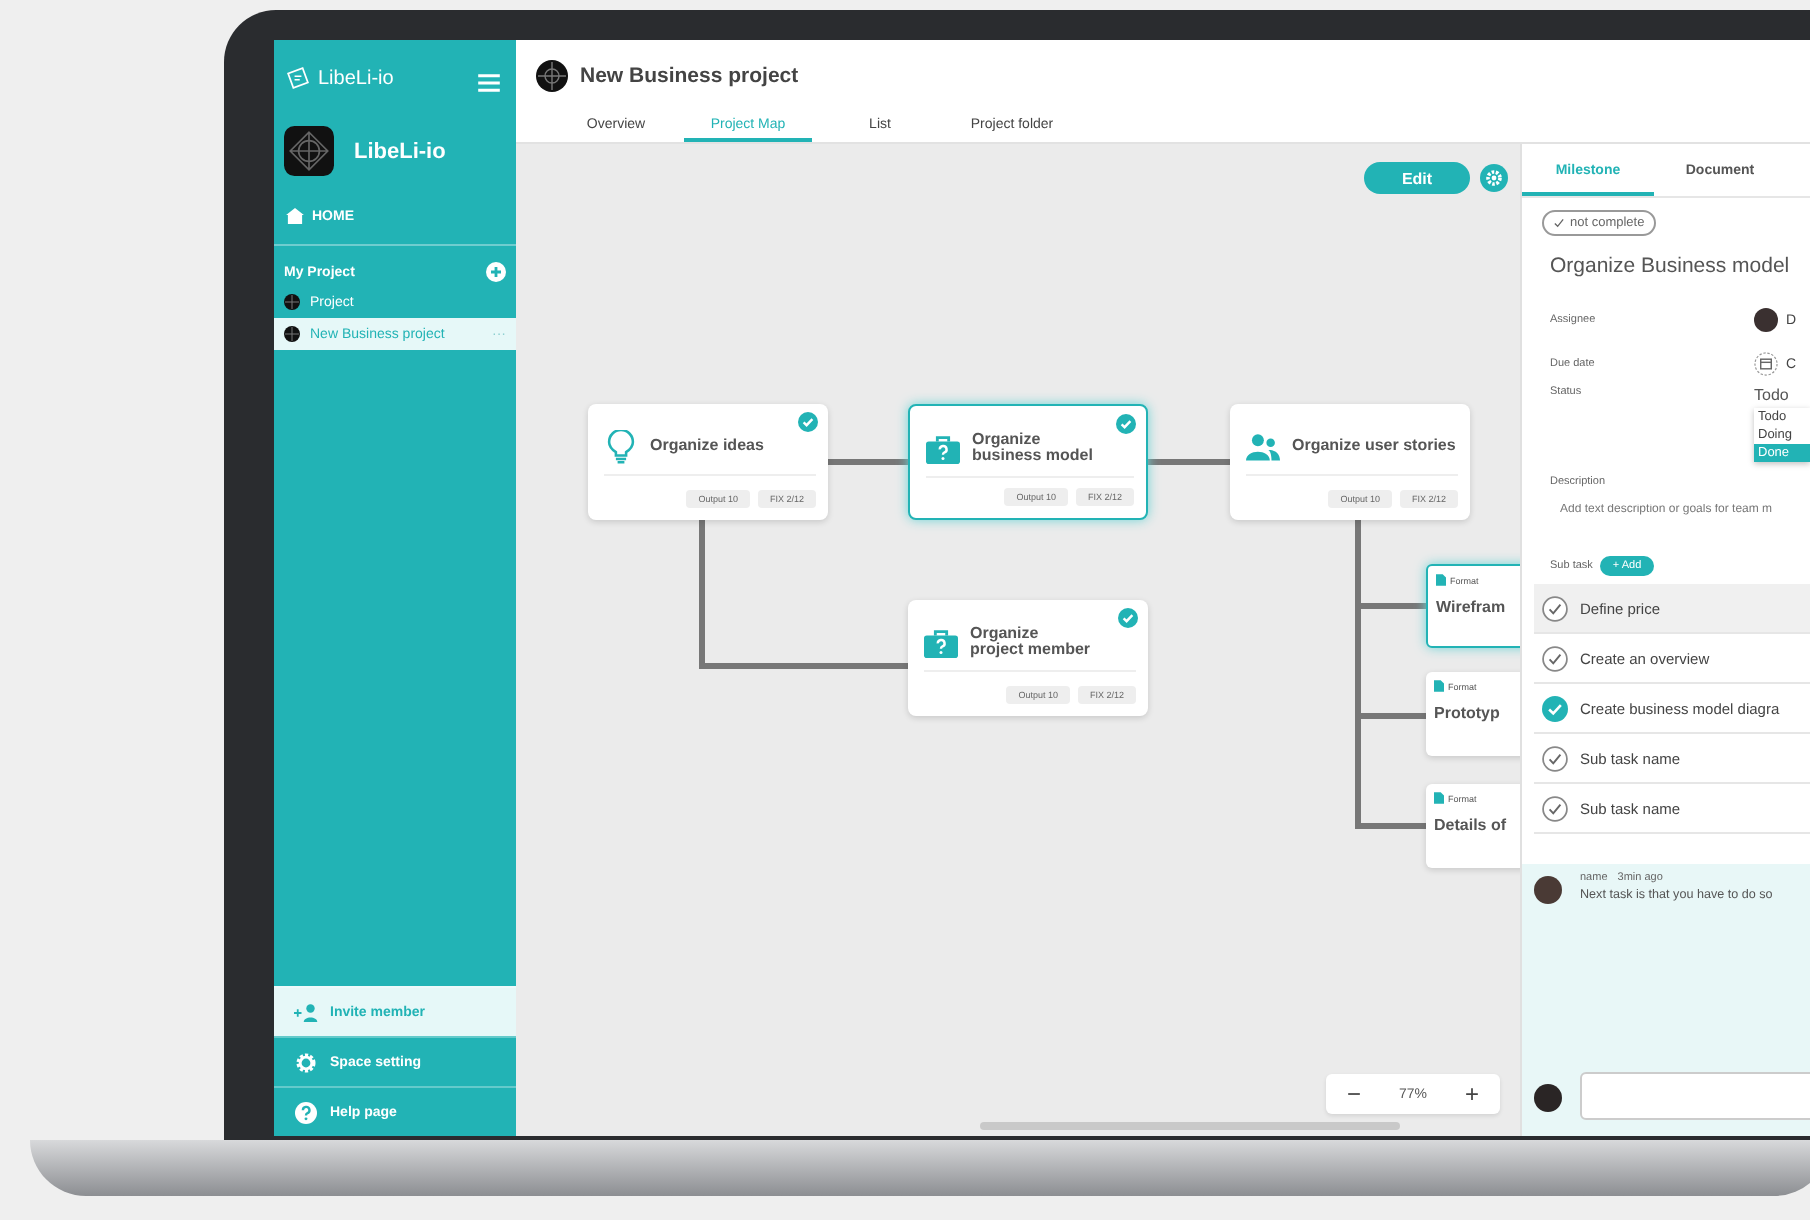  What do you see at coordinates (1766, 364) in the screenshot?
I see `calendar-icon` at bounding box center [1766, 364].